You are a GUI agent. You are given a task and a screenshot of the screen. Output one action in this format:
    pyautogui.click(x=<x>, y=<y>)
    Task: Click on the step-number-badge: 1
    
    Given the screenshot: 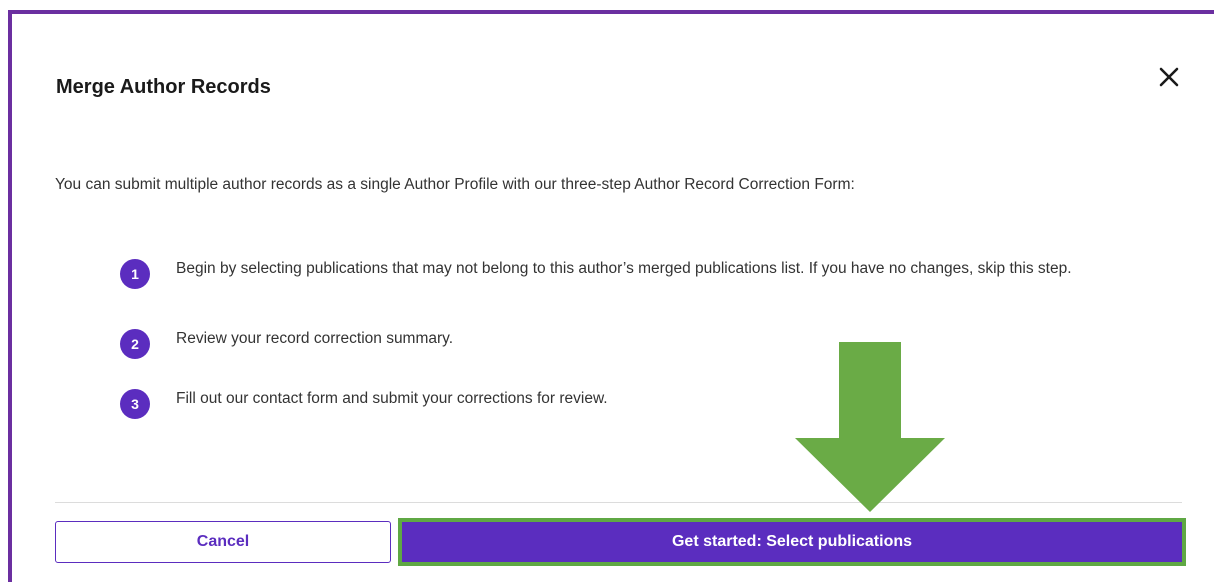 What is the action you would take?
    pyautogui.click(x=135, y=274)
    